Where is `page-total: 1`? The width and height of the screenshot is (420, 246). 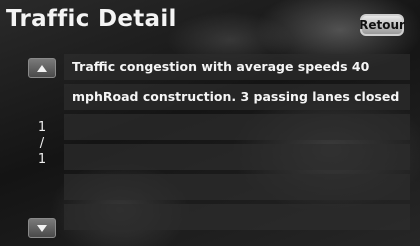 page-total: 1 is located at coordinates (42, 159).